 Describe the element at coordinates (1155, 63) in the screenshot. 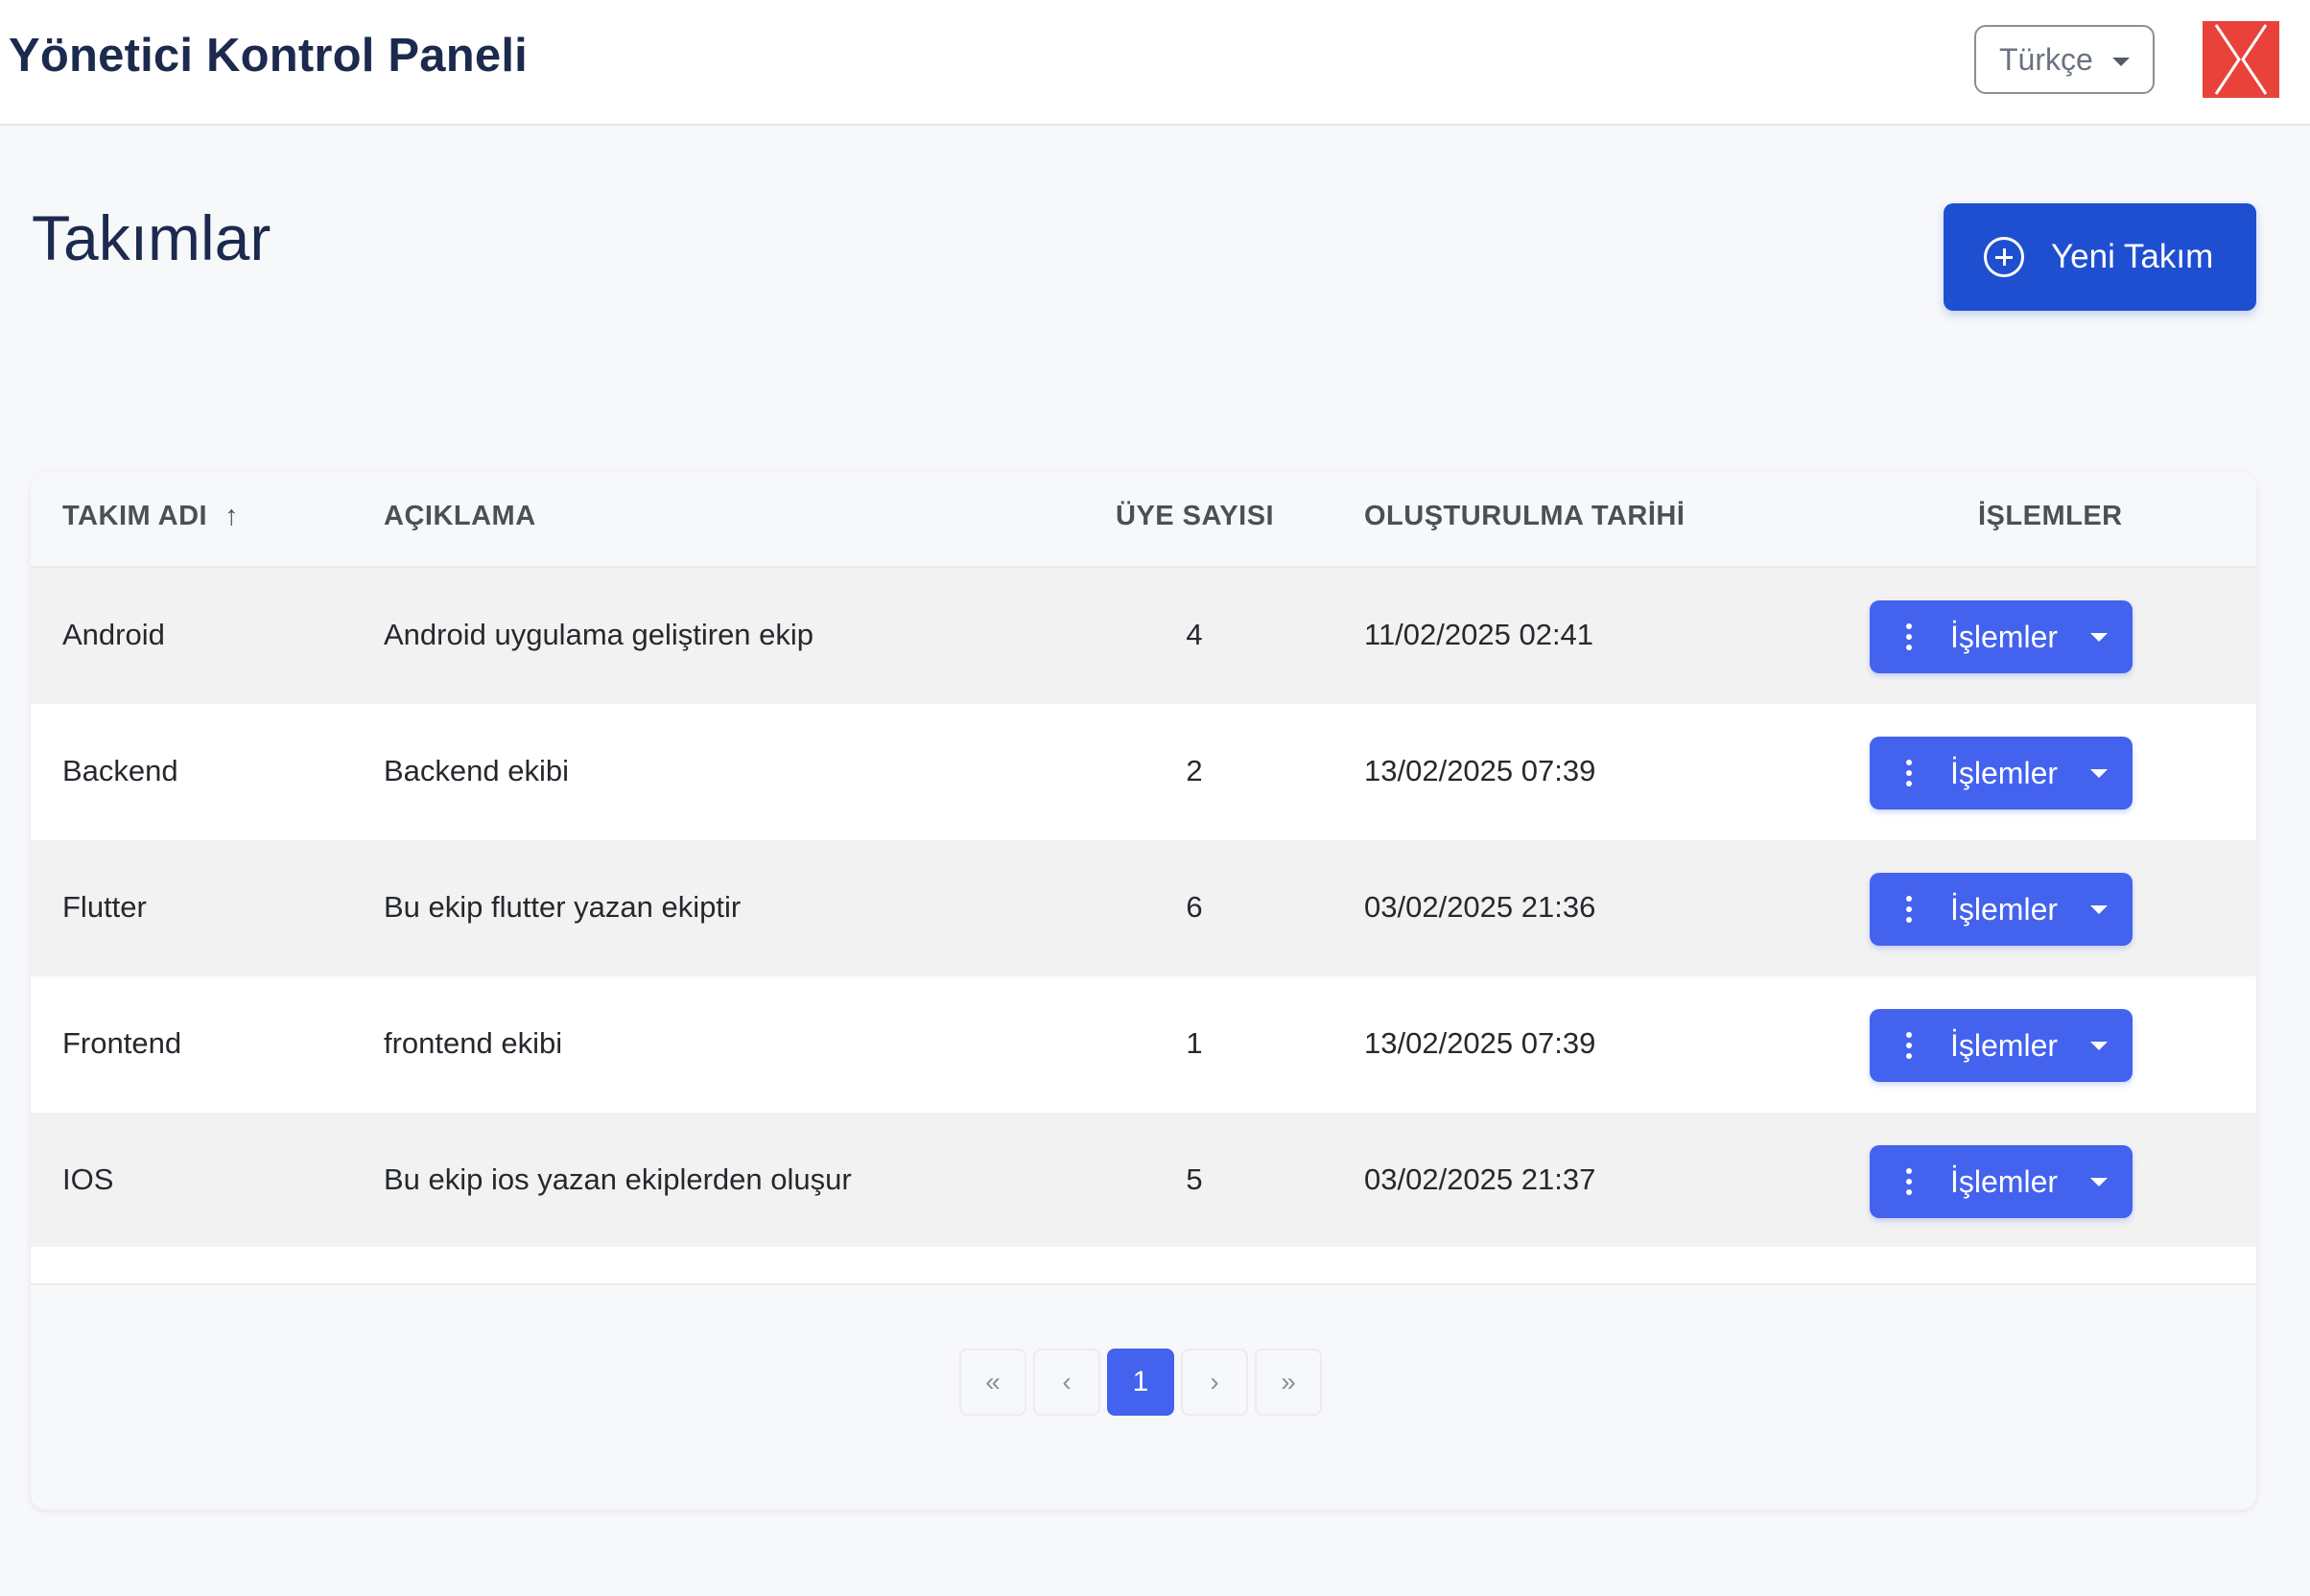

I see `top-bar: Yönetici Kontrol Paneli Türkçe` at that location.